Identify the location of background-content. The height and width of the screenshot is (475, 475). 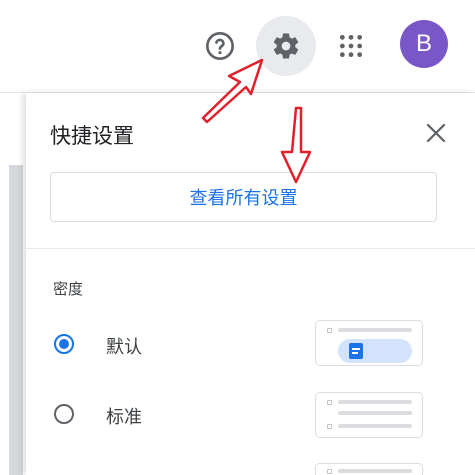
(13, 284).